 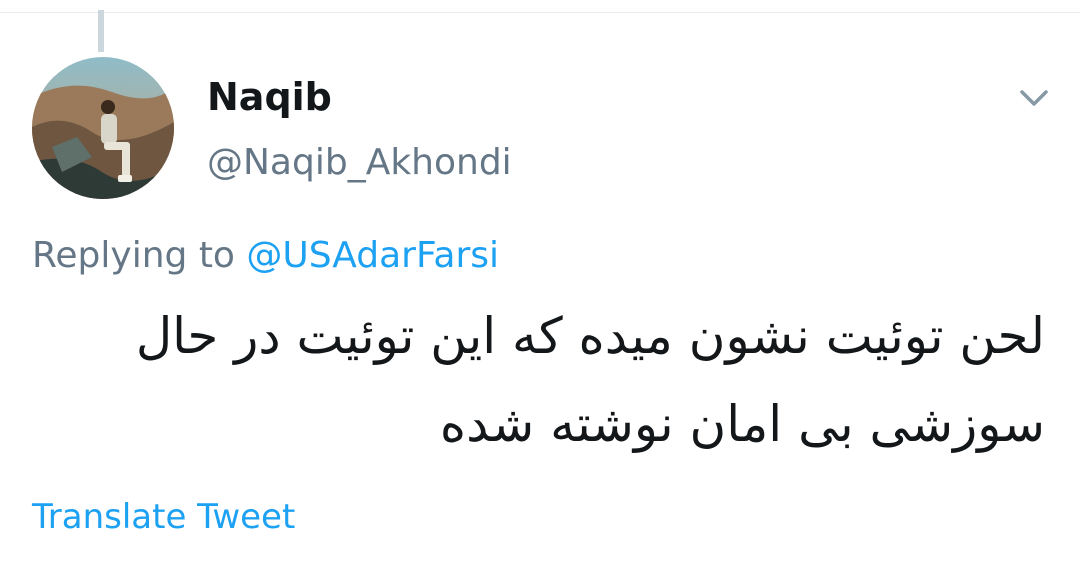 What do you see at coordinates (163, 517) in the screenshot?
I see `translate-tweet-link: Translate Tweet` at bounding box center [163, 517].